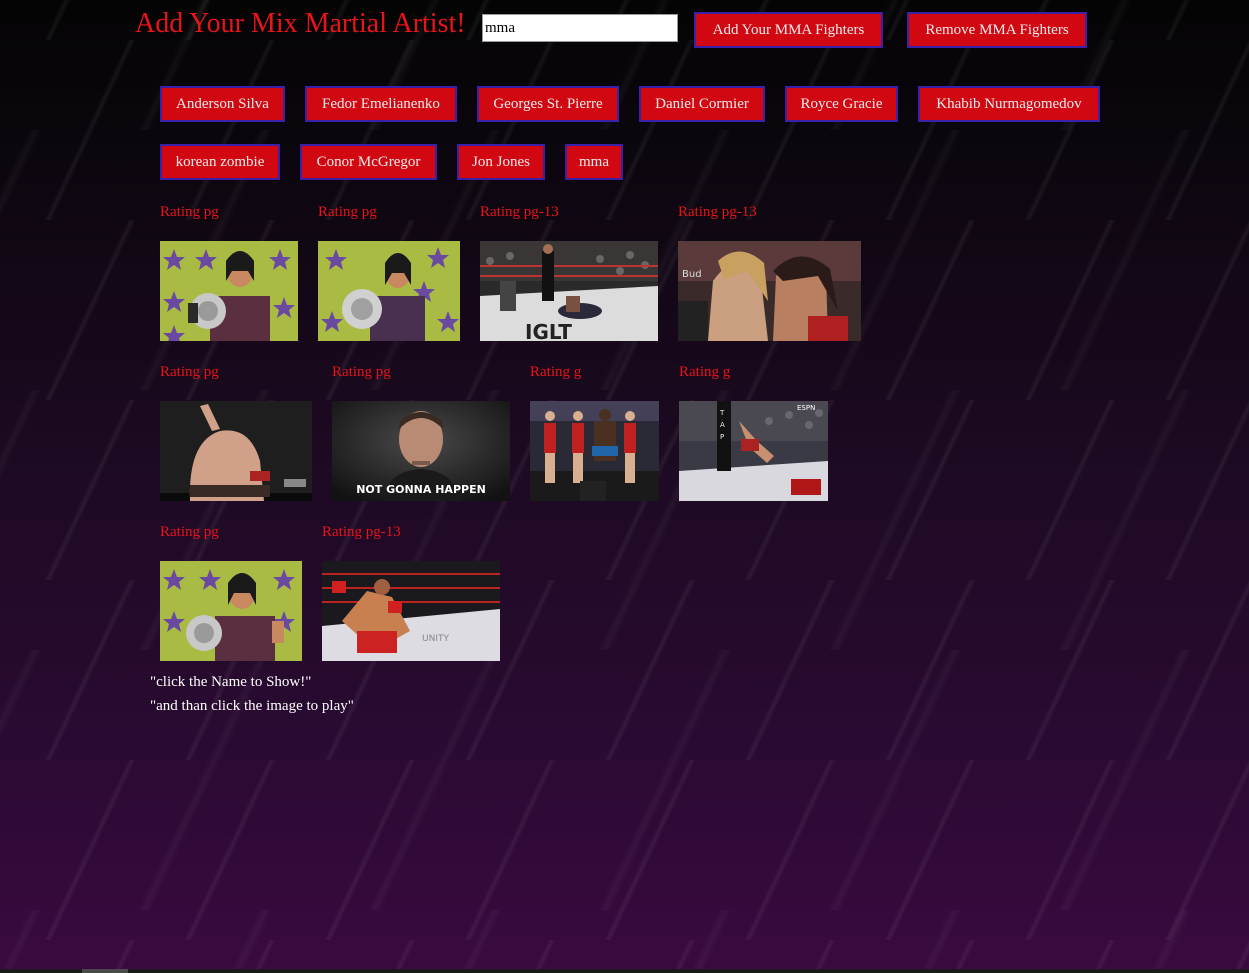 The width and height of the screenshot is (1249, 973). I want to click on gif-image: NOT GONNA HAPPEN, so click(421, 451).